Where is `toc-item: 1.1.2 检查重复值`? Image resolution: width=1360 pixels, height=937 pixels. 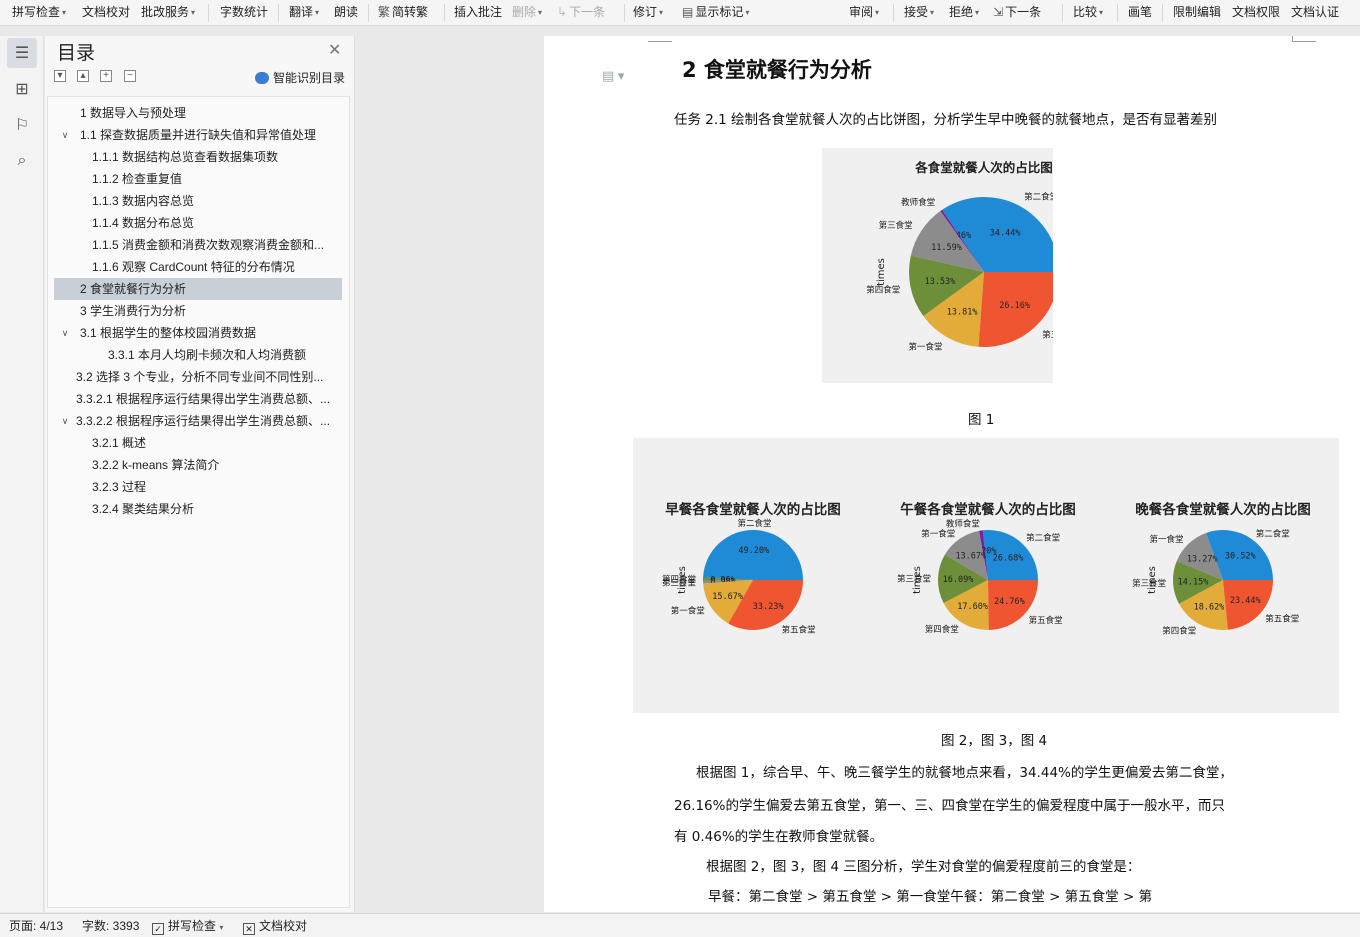
toc-item: 1.1.2 检查重复值 is located at coordinates (198, 179).